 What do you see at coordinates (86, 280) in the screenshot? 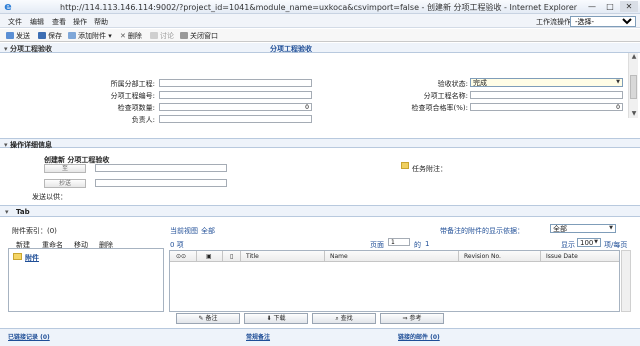
I see `folder-tree: 附件` at bounding box center [86, 280].